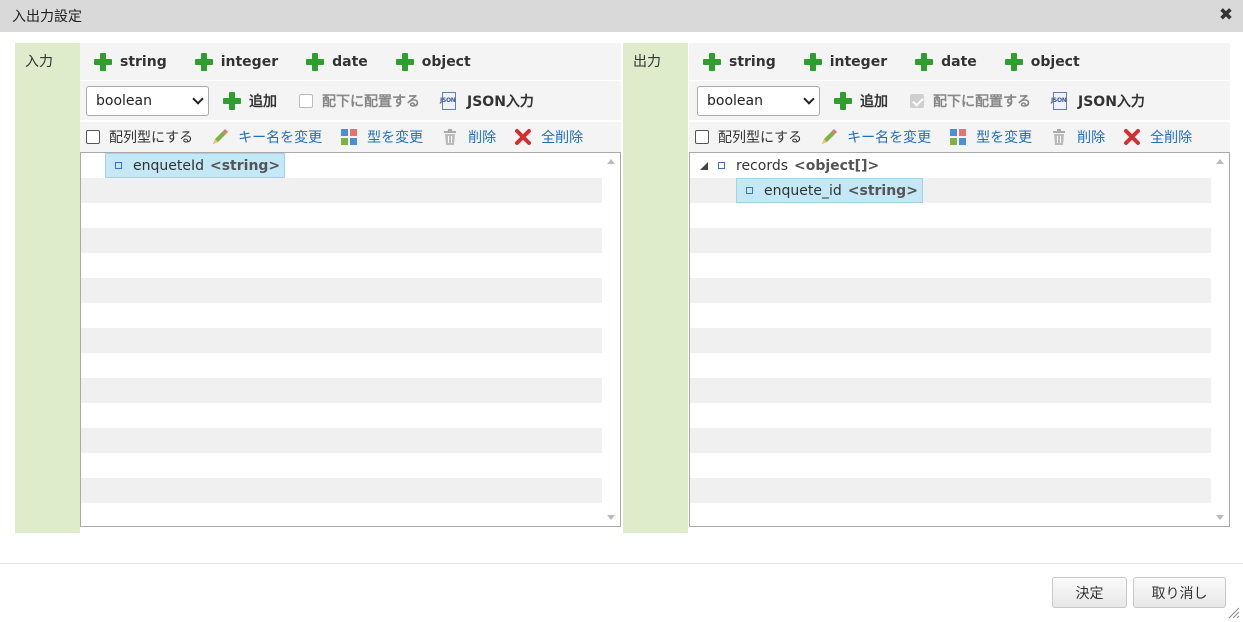 The image size is (1243, 622). What do you see at coordinates (306, 100) in the screenshot?
I see `input-place-under-checkbox` at bounding box center [306, 100].